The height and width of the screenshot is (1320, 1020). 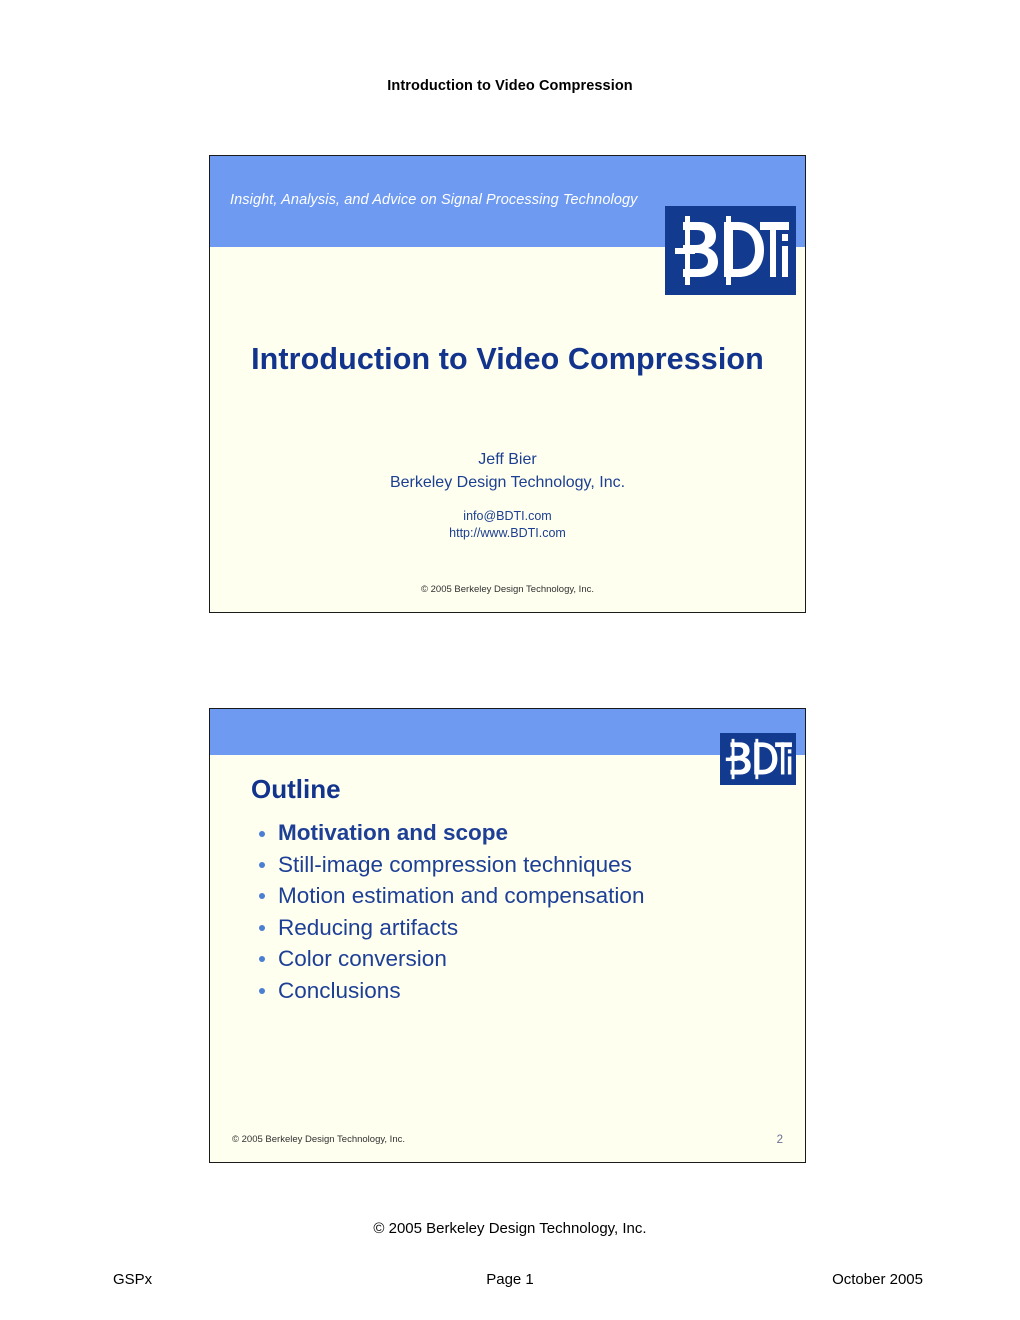 What do you see at coordinates (779, 1140) in the screenshot?
I see `slide-page-number: 2` at bounding box center [779, 1140].